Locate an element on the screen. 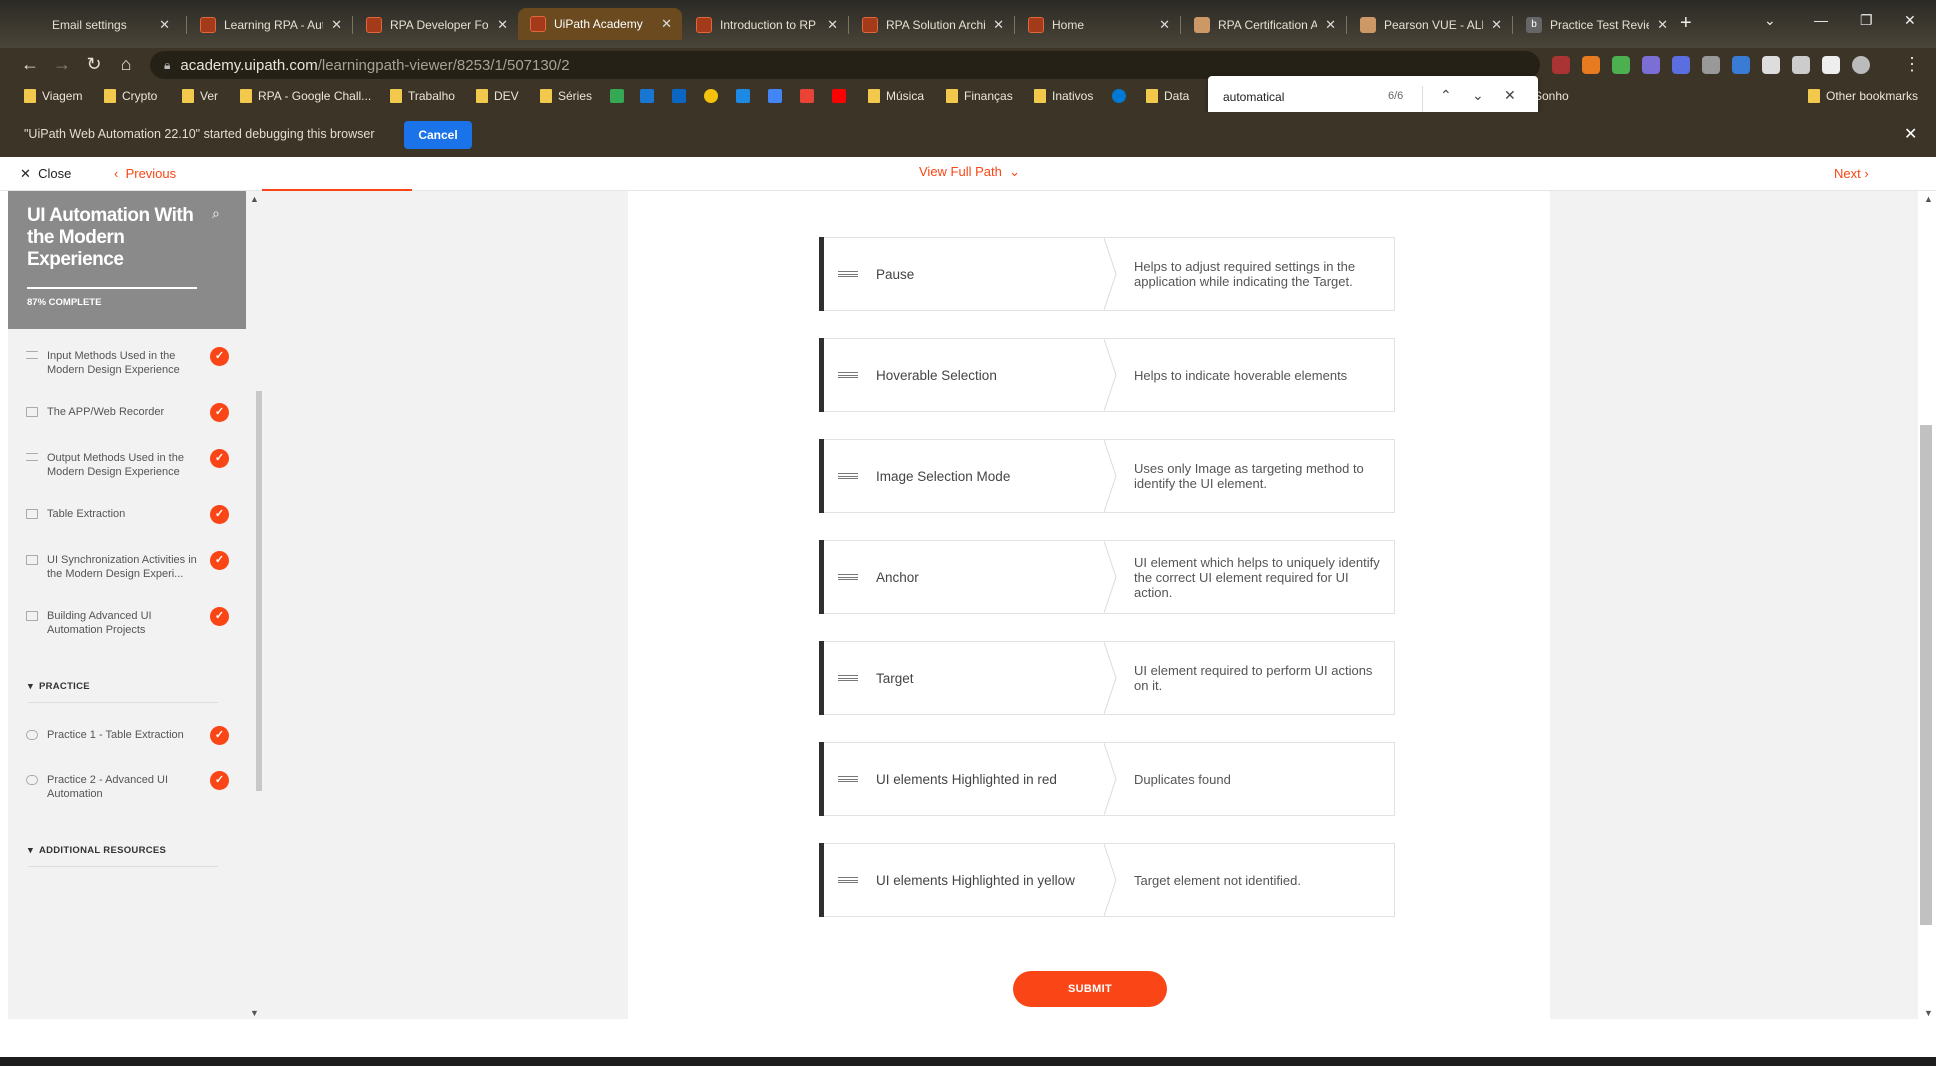 The height and width of the screenshot is (1066, 1936). pair-term: Pause is located at coordinates (991, 274).